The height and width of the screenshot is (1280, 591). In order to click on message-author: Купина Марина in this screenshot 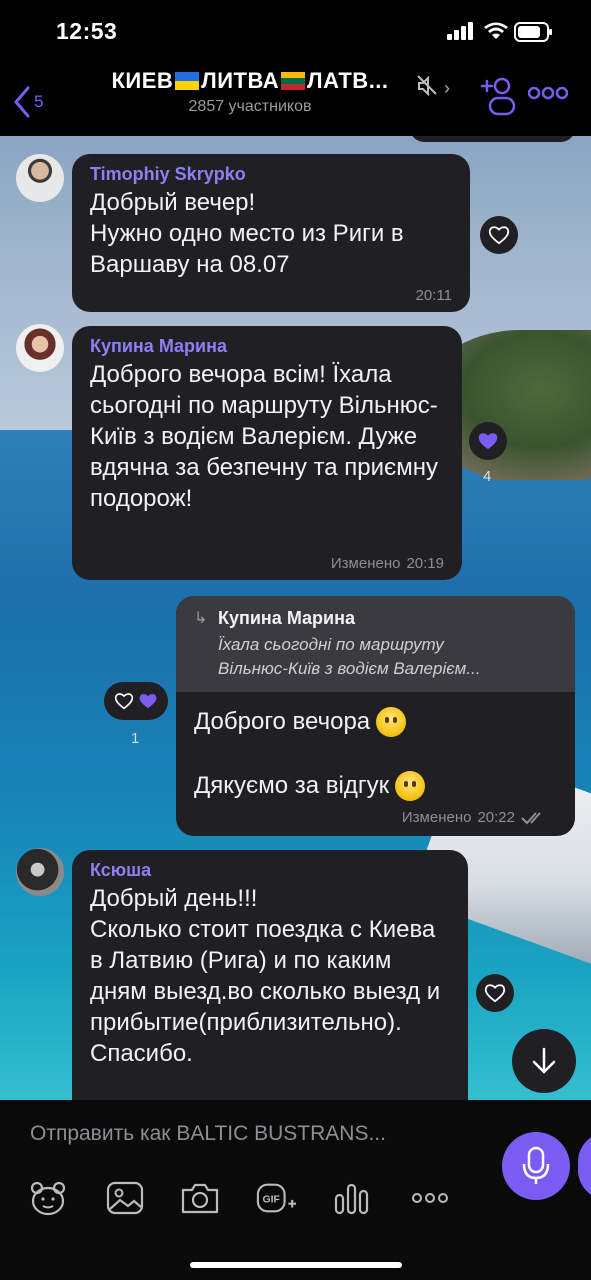, I will do `click(267, 346)`.